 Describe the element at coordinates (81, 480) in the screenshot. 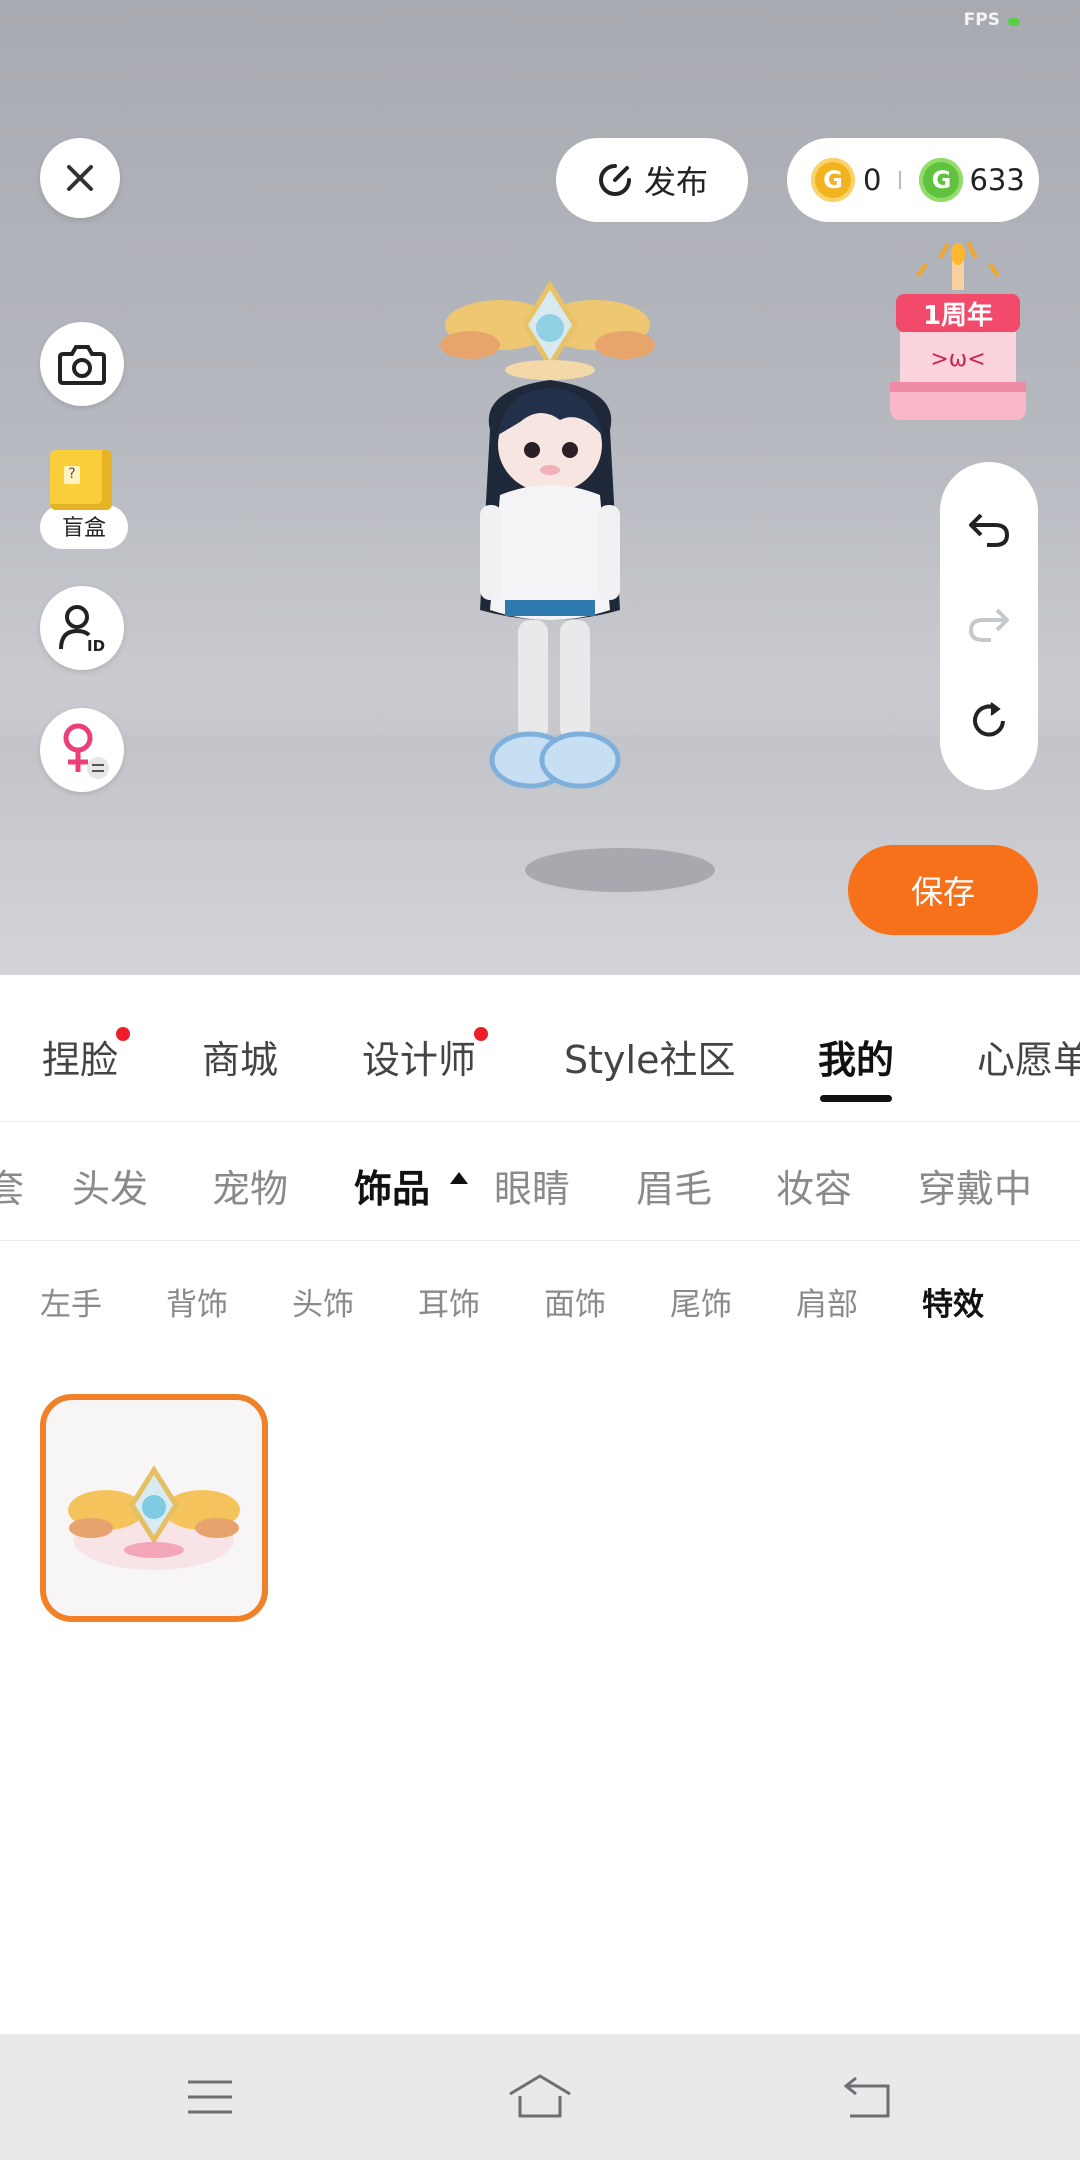

I see `blind-box-icon` at that location.